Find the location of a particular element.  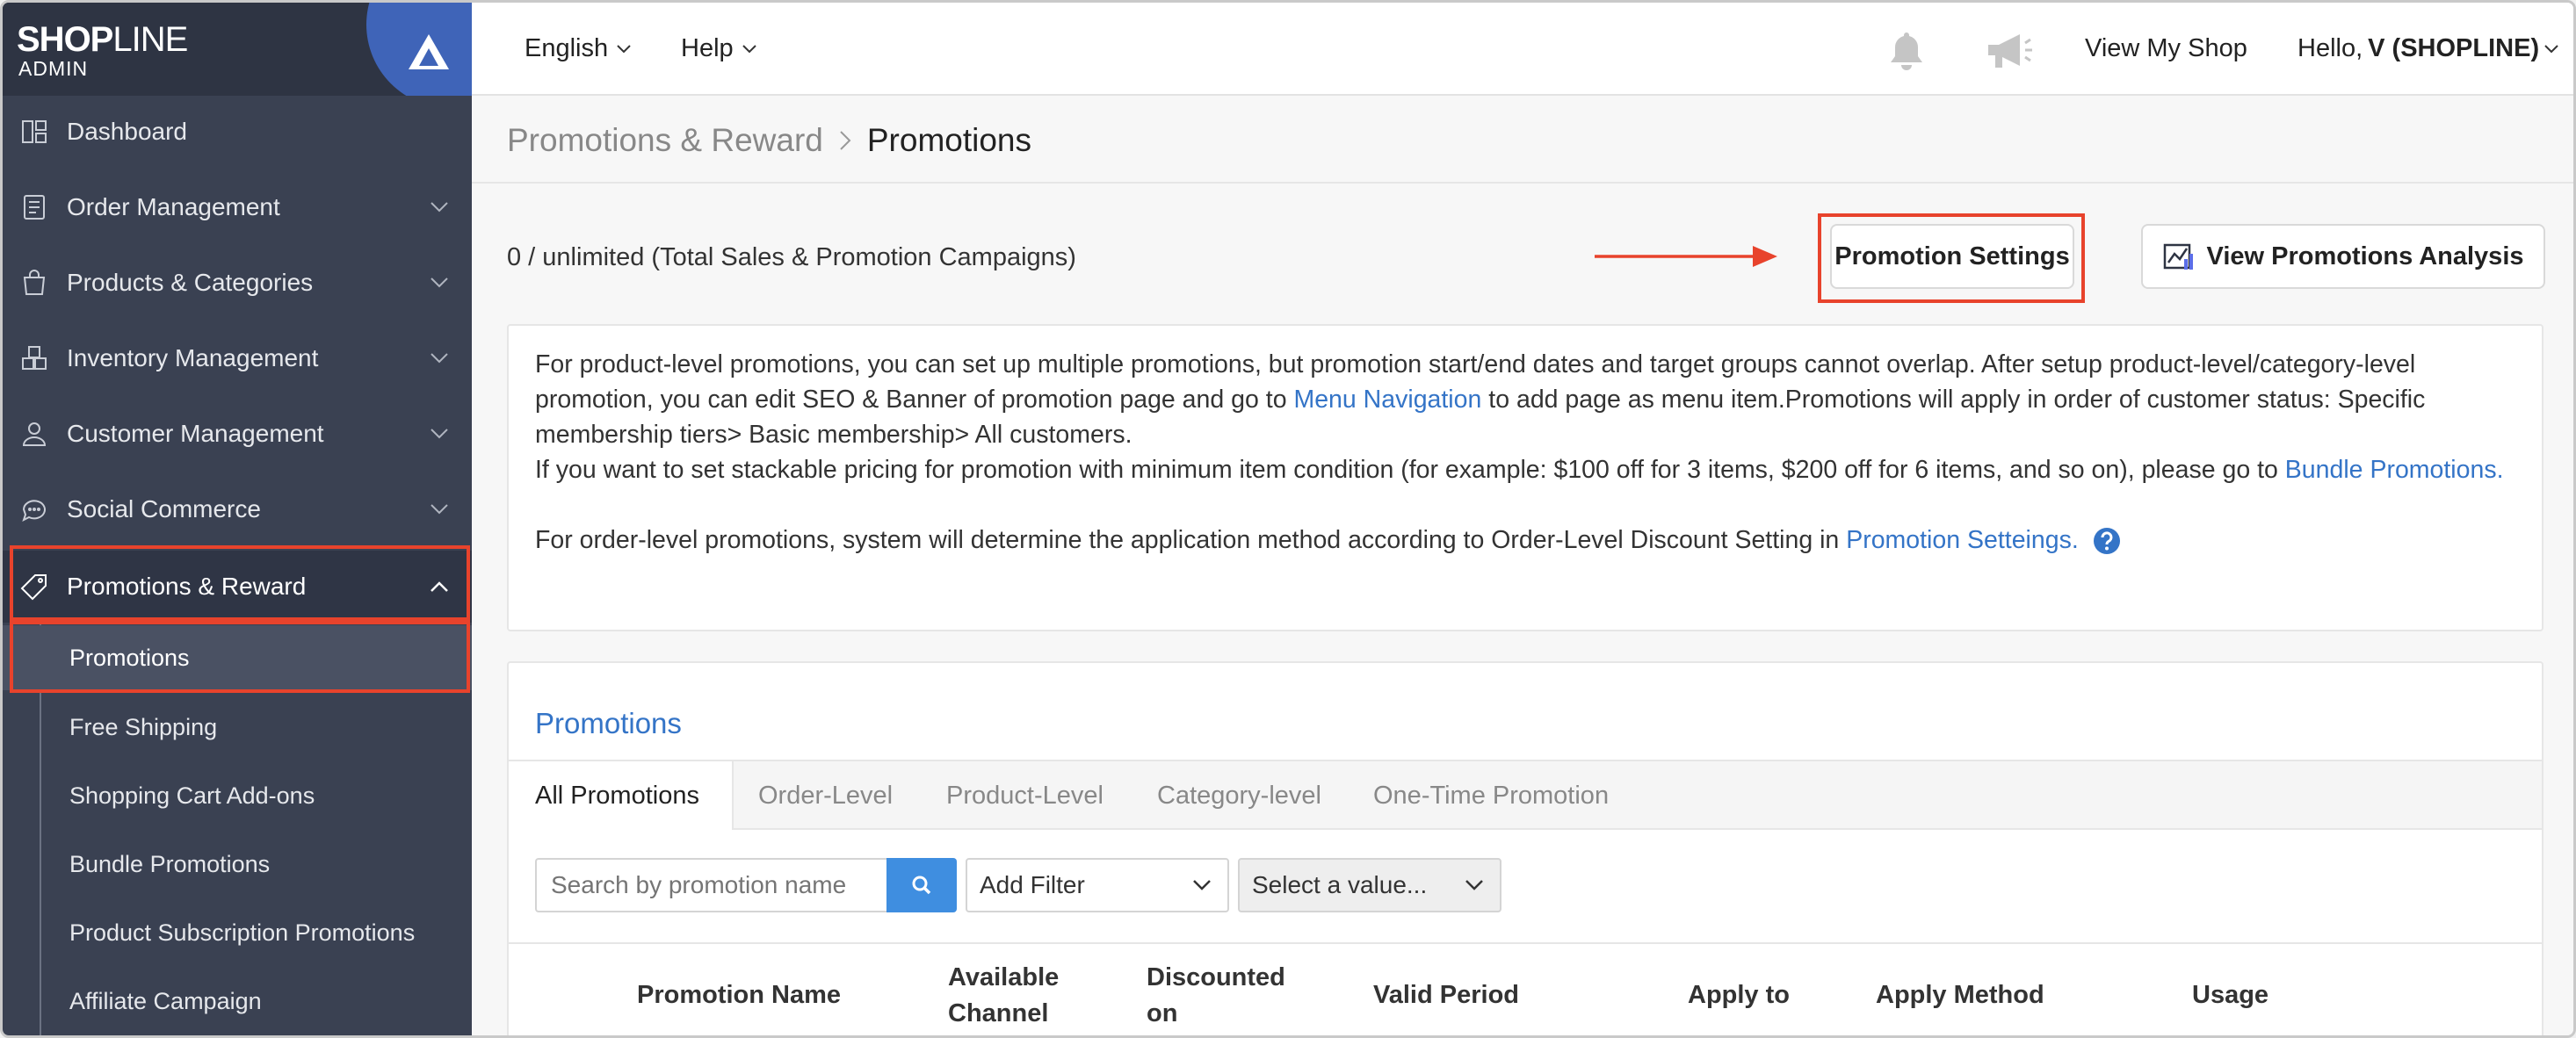

logo-bar: SHOPLINE ADMIN is located at coordinates (237, 49).